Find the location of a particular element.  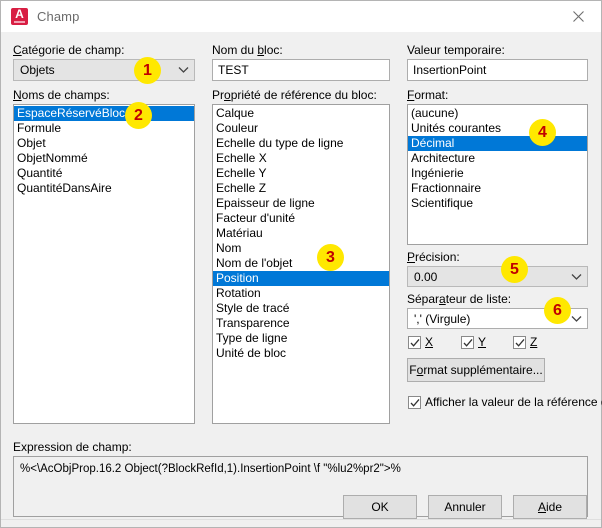

checkbox-z-box is located at coordinates (519, 342).